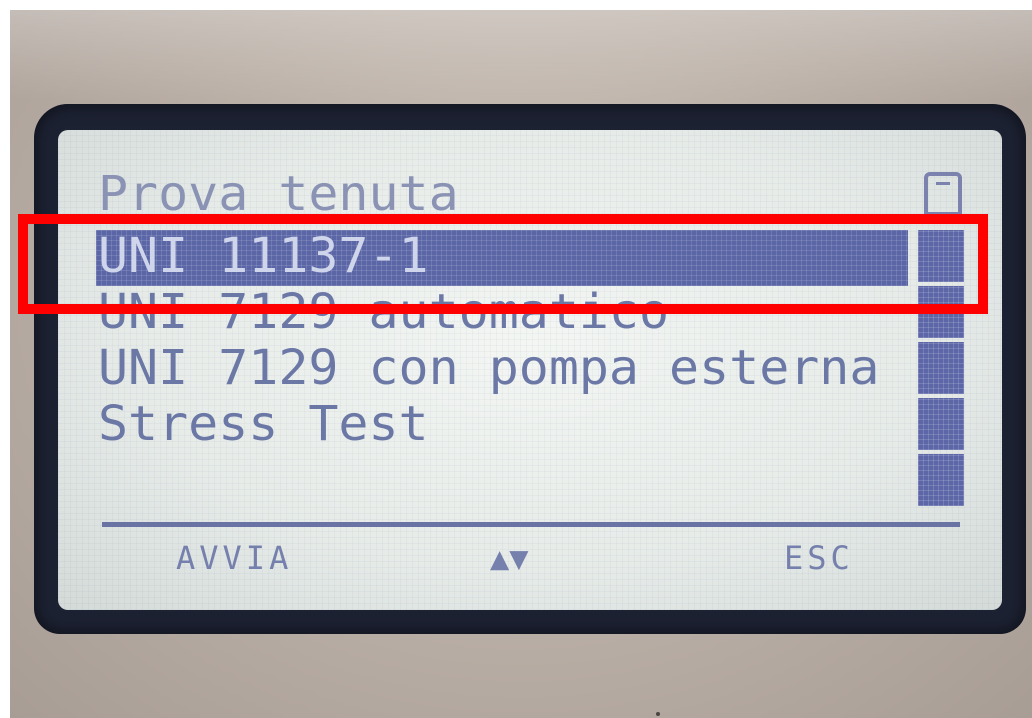 This screenshot has height=718, width=1032. I want to click on menu-item-uni-7129-pompa-esterna: UNI 7129 con pompa esterna, so click(488, 371).